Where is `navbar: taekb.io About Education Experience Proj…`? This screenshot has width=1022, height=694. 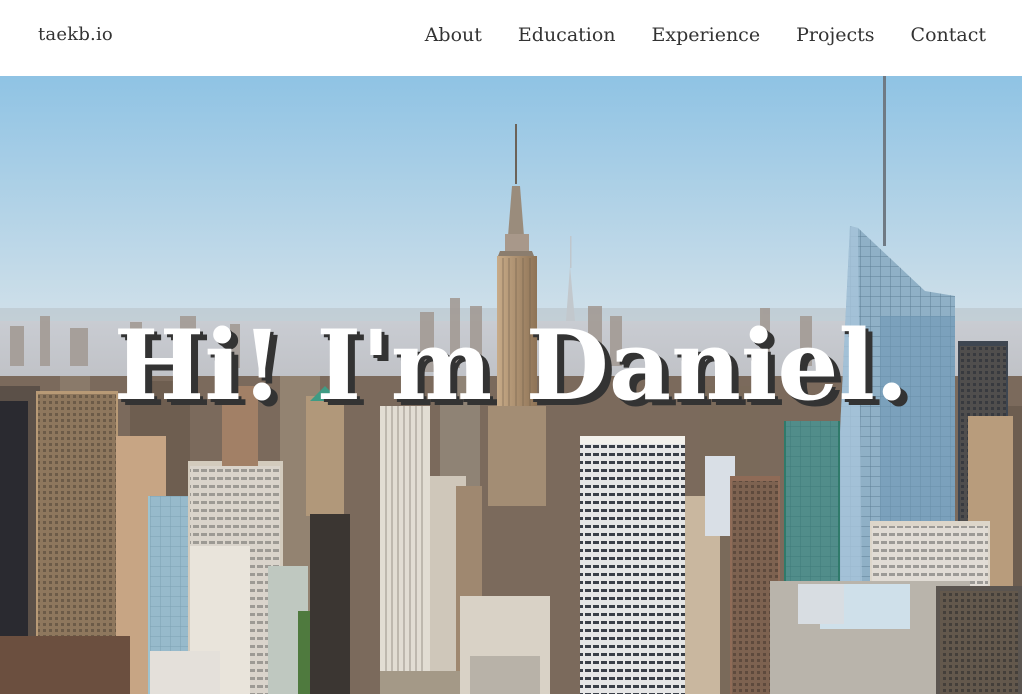 navbar: taekb.io About Education Experience Proj… is located at coordinates (511, 38).